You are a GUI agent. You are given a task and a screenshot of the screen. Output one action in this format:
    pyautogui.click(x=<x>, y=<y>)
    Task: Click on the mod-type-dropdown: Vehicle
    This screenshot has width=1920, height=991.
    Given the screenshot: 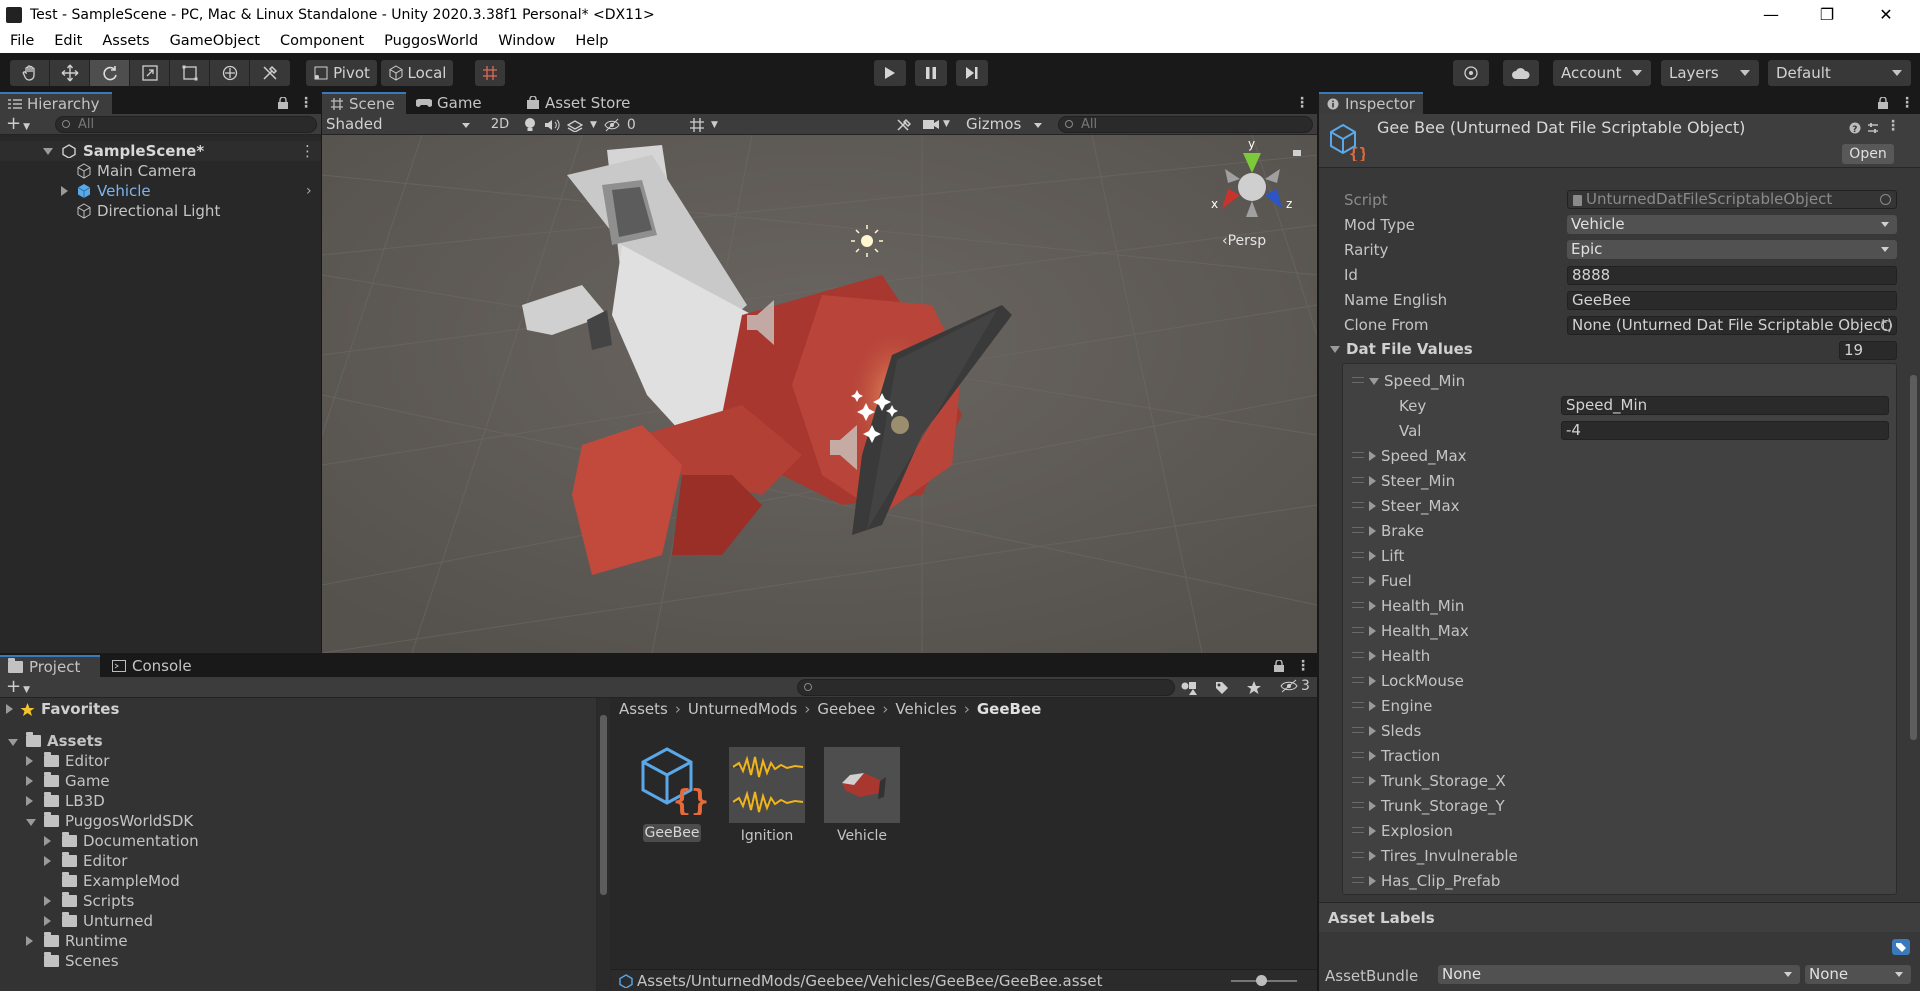 What is the action you would take?
    pyautogui.click(x=1732, y=224)
    